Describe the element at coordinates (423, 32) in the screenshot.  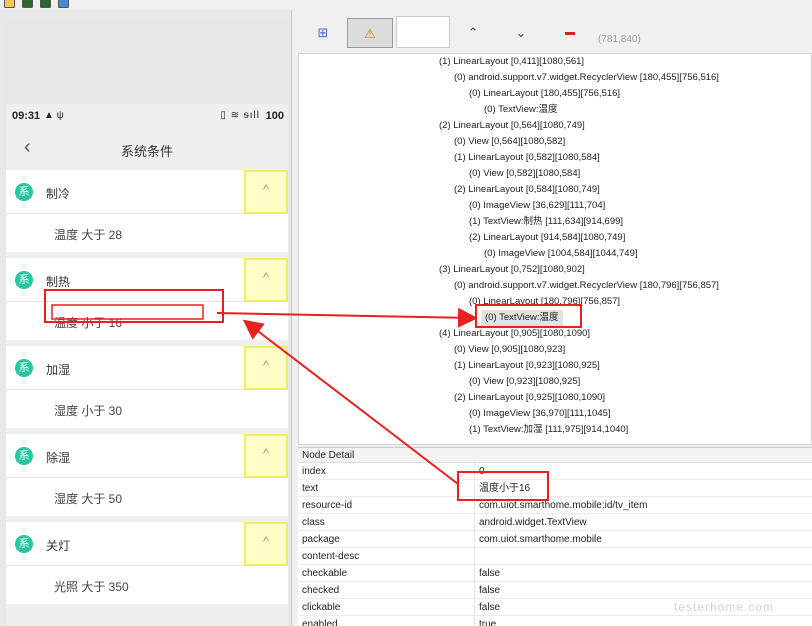
I see `search-box` at that location.